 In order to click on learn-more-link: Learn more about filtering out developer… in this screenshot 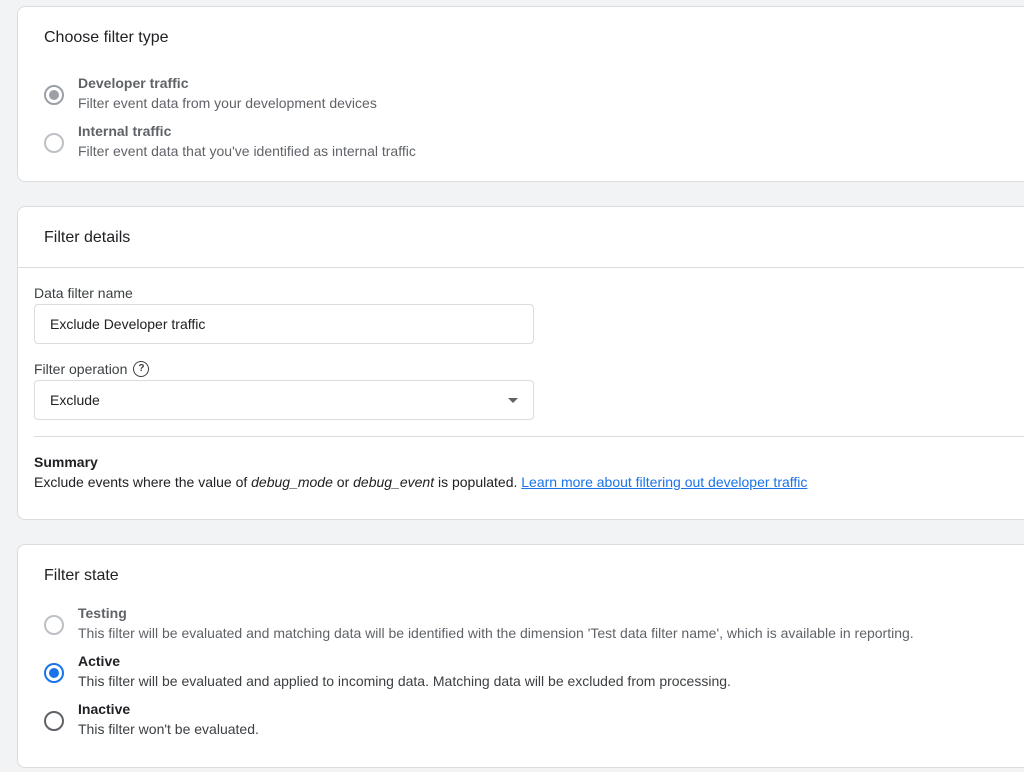, I will do `click(664, 482)`.